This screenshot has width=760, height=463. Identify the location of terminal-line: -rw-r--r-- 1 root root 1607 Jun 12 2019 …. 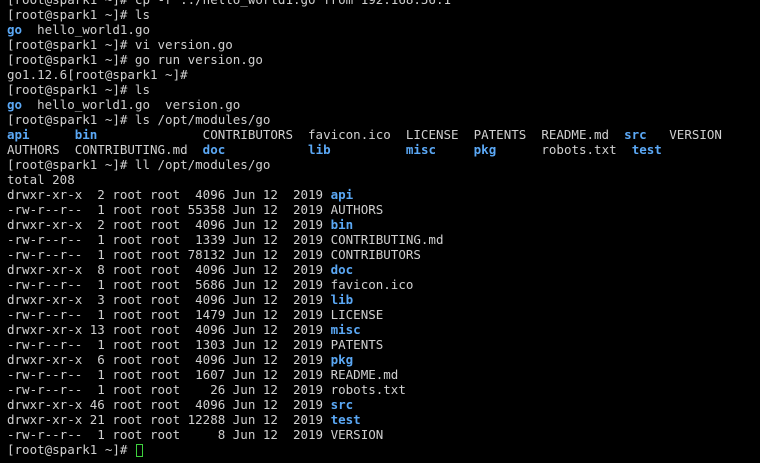
(364, 374).